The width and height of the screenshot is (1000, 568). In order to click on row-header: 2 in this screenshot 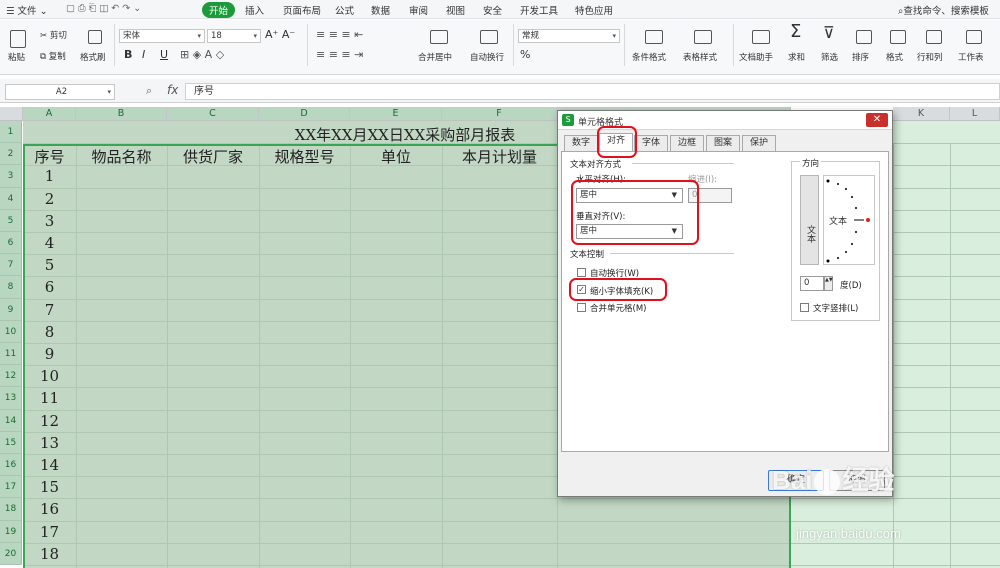, I will do `click(11, 154)`.